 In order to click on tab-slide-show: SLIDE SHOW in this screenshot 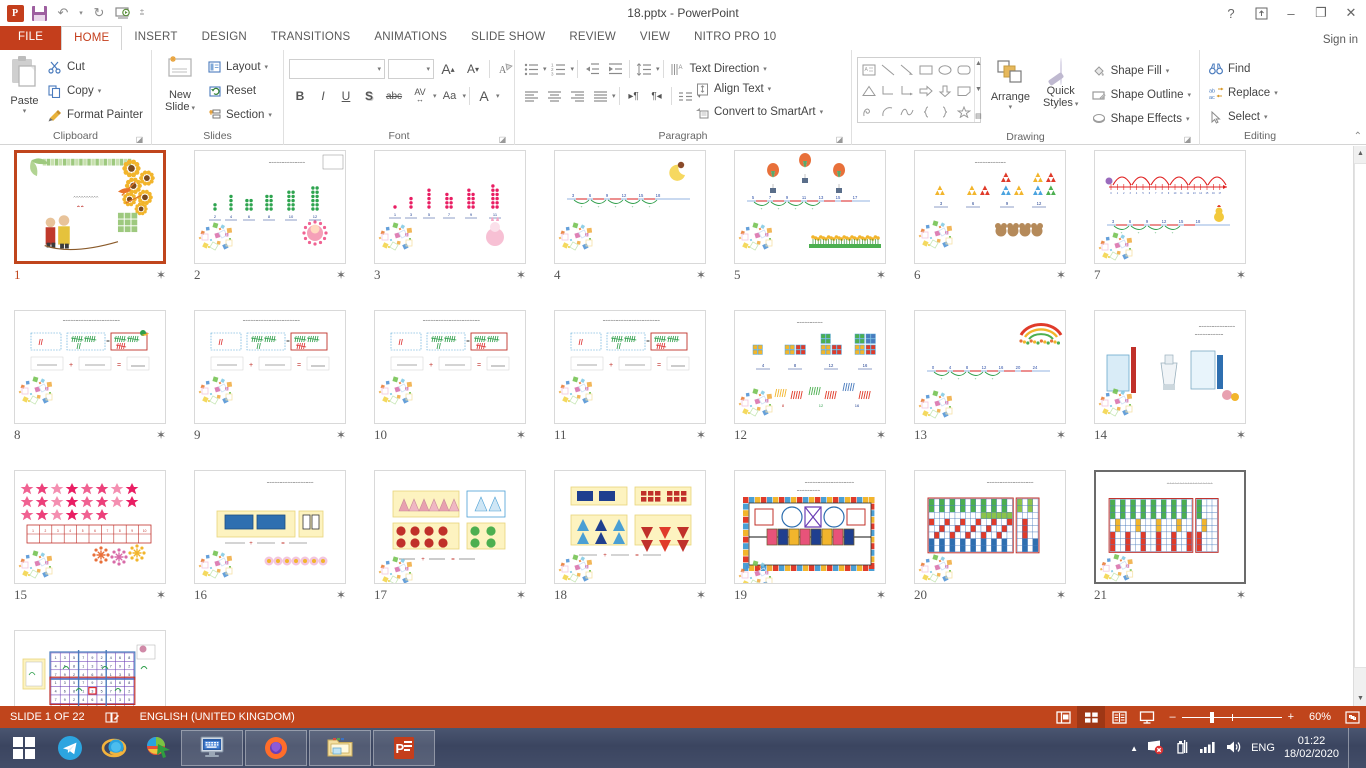, I will do `click(508, 38)`.